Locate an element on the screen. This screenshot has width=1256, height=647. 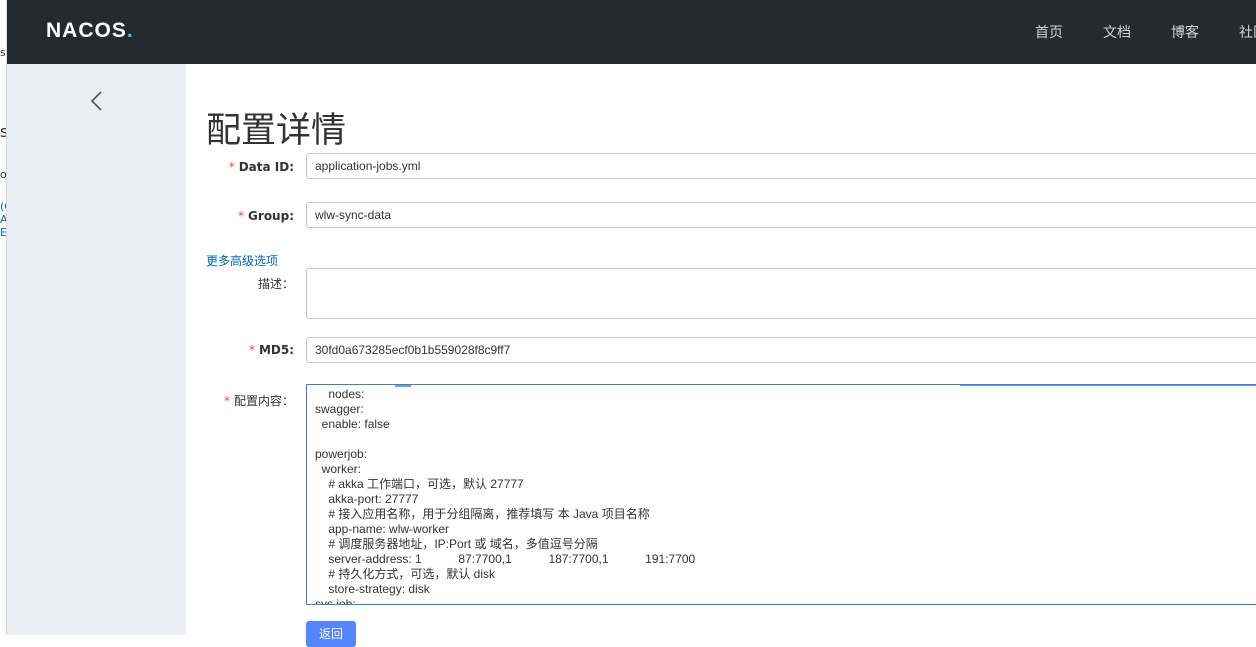
edge-fragment: E is located at coordinates (3, 232).